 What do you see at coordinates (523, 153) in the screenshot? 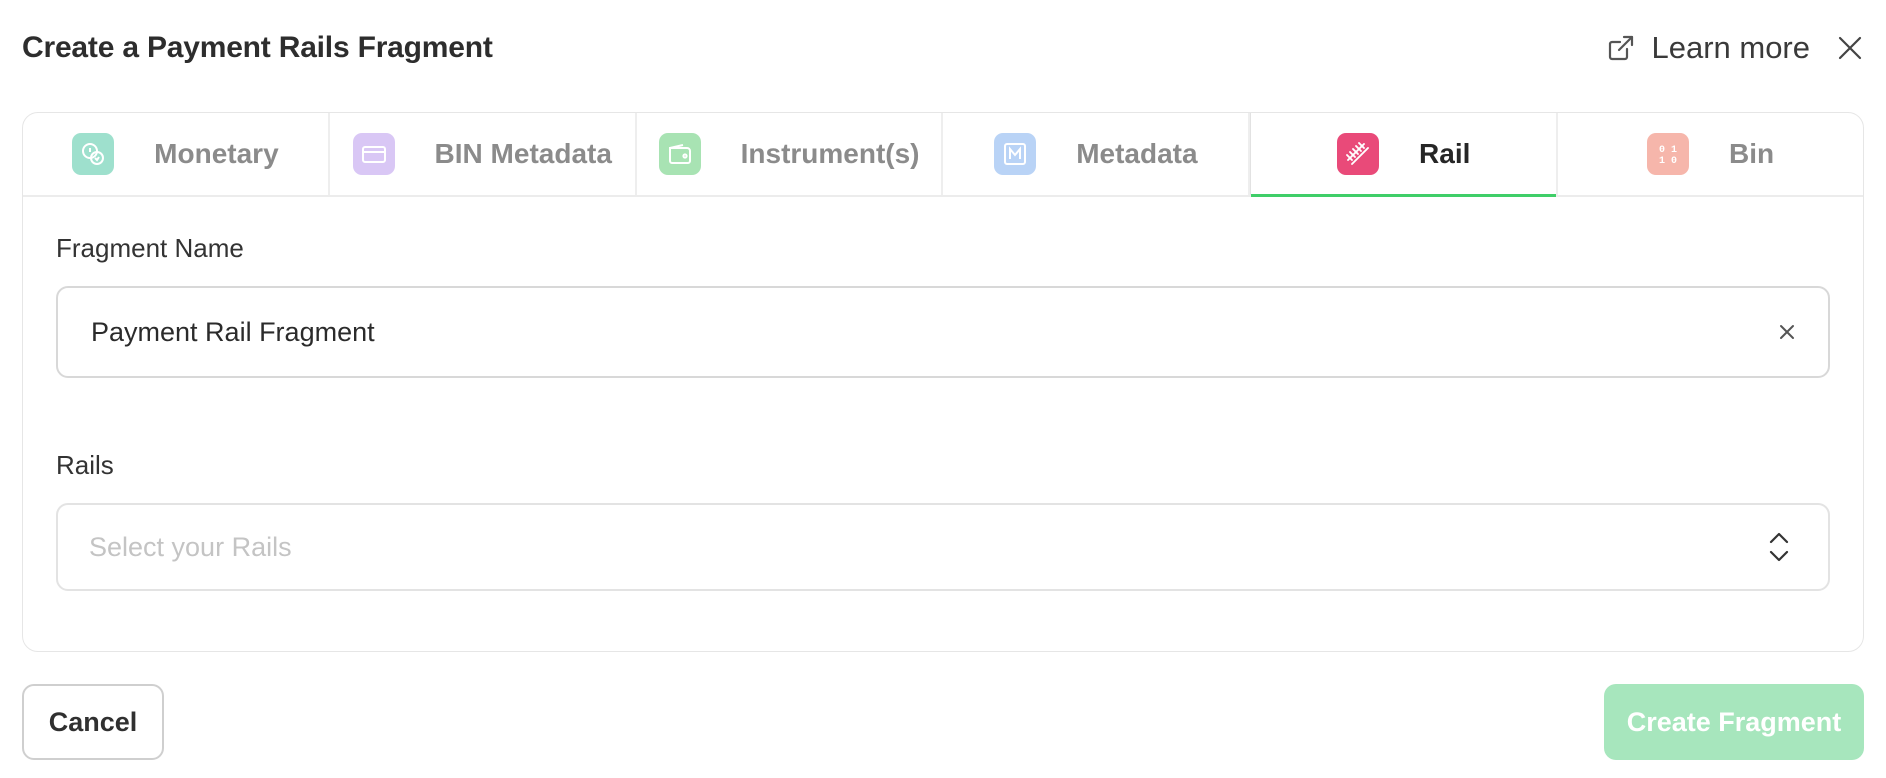
I see `tab-label: BIN Metadata` at bounding box center [523, 153].